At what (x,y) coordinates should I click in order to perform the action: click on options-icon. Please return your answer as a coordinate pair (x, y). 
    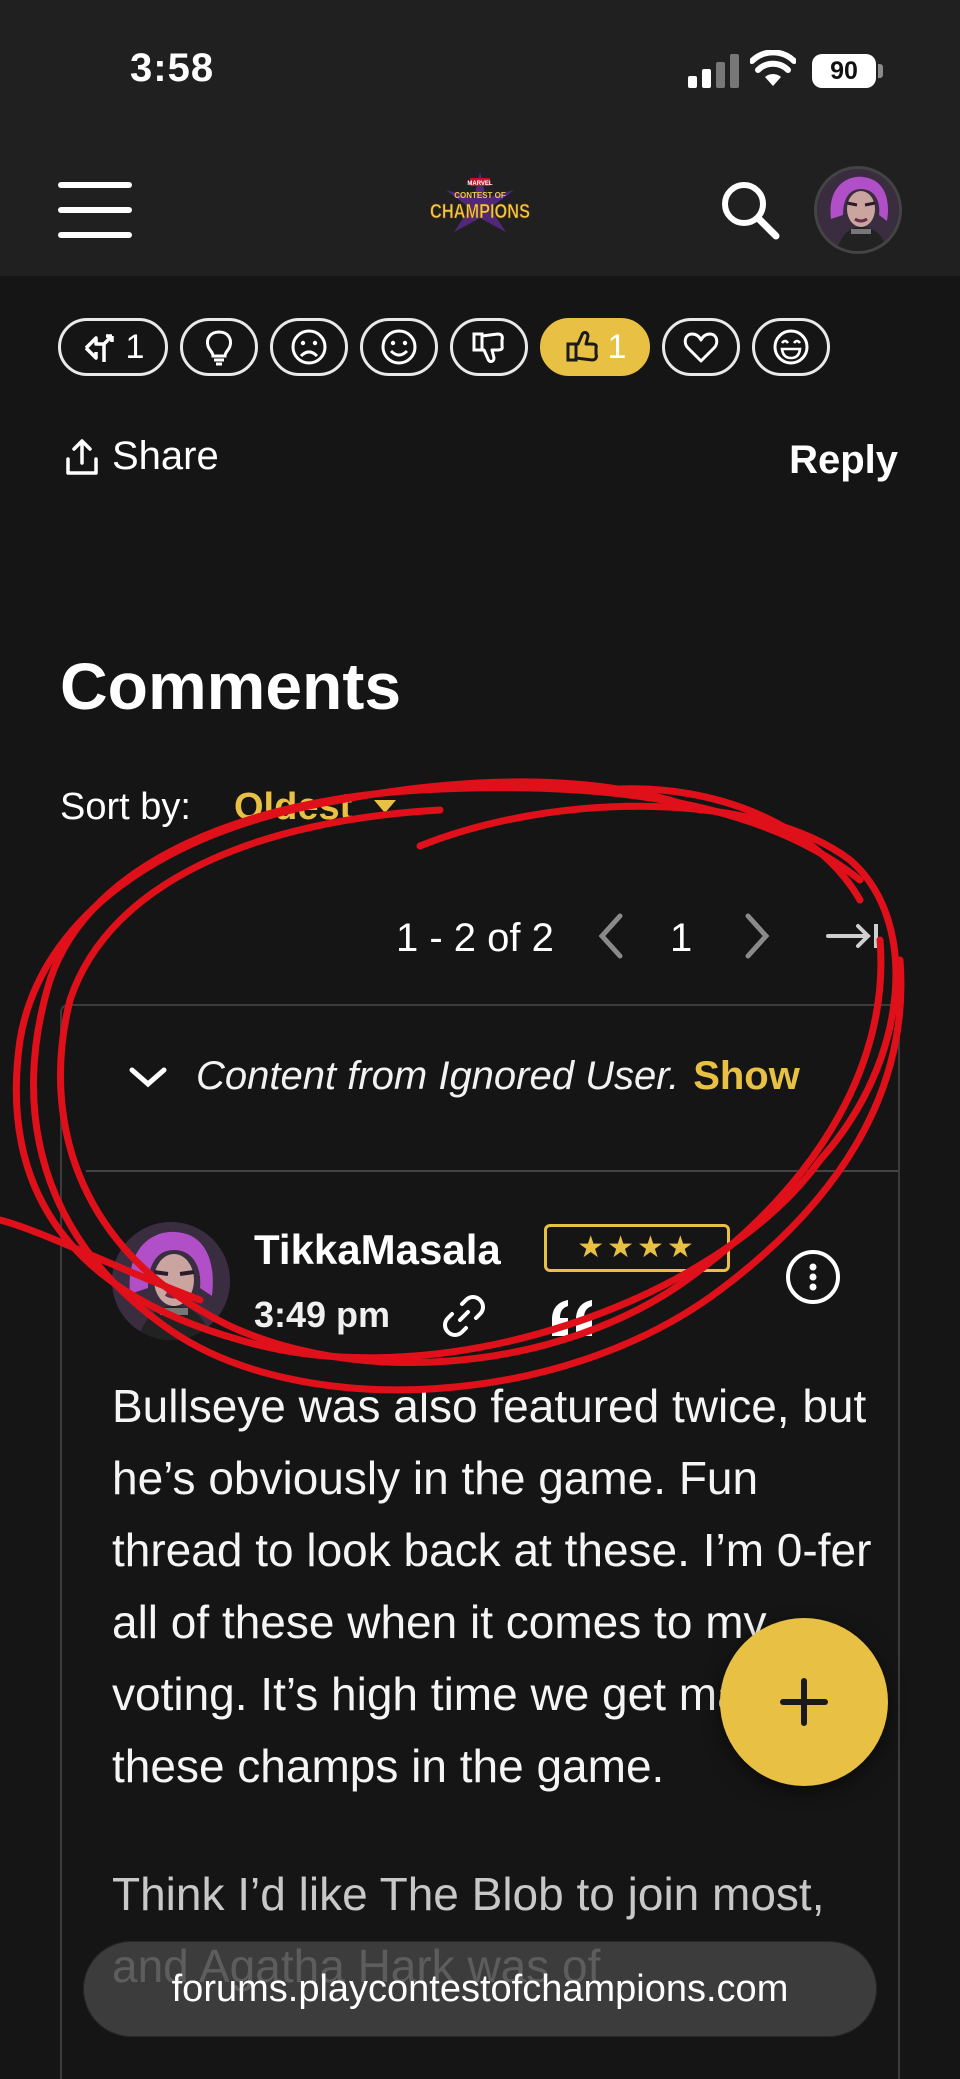
    Looking at the image, I should click on (813, 1277).